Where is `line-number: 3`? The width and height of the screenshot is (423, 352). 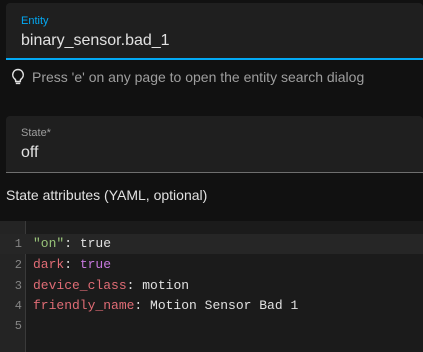
line-number: 3 is located at coordinates (18, 286).